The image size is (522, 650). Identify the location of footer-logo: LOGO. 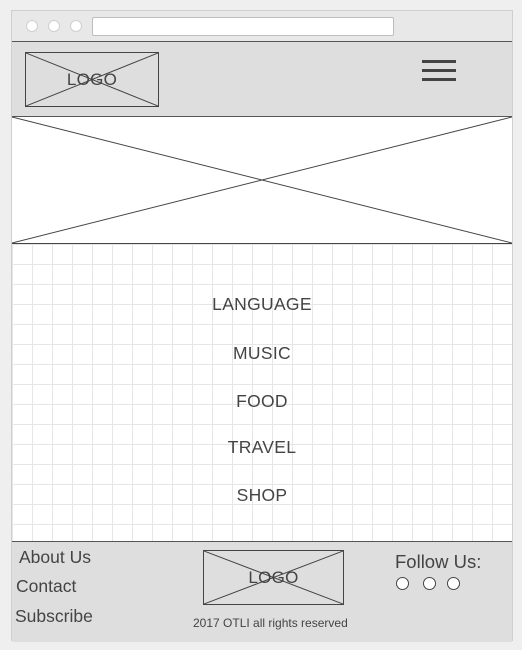
(273, 577).